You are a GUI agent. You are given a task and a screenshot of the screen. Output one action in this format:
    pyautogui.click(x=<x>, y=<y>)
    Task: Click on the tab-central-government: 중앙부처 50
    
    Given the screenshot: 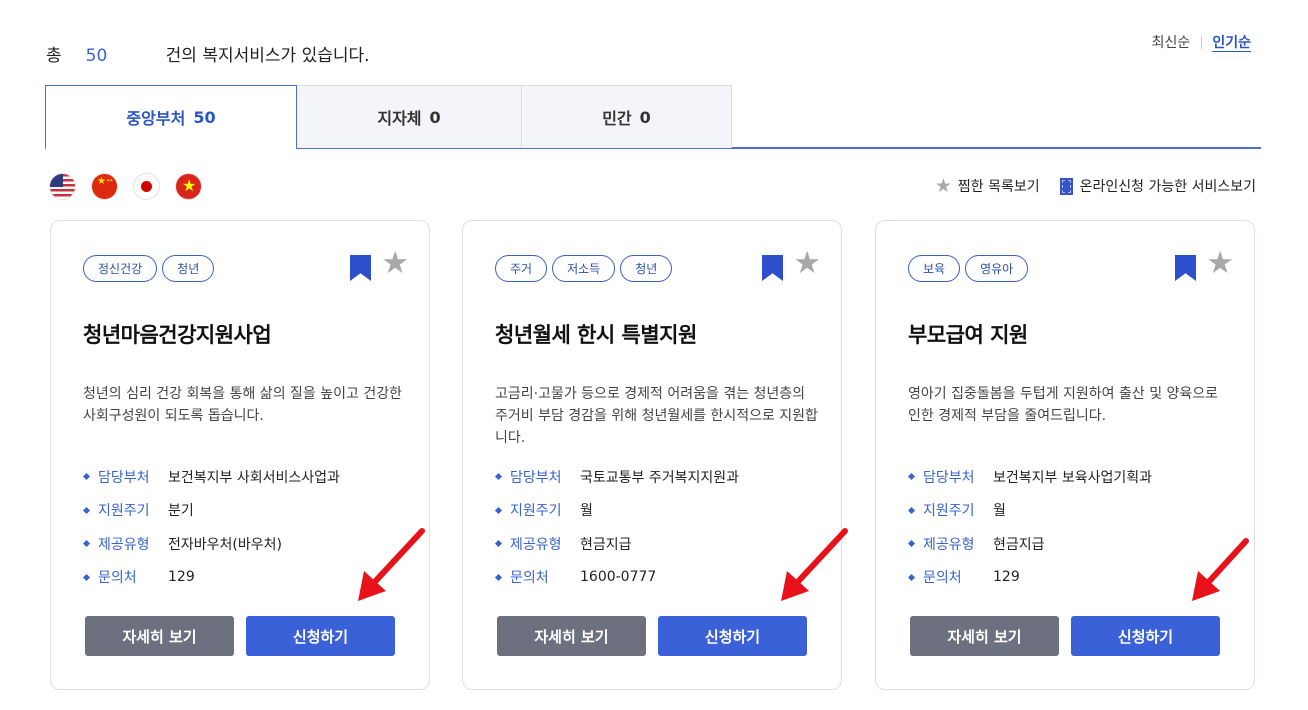 What is the action you would take?
    pyautogui.click(x=171, y=117)
    